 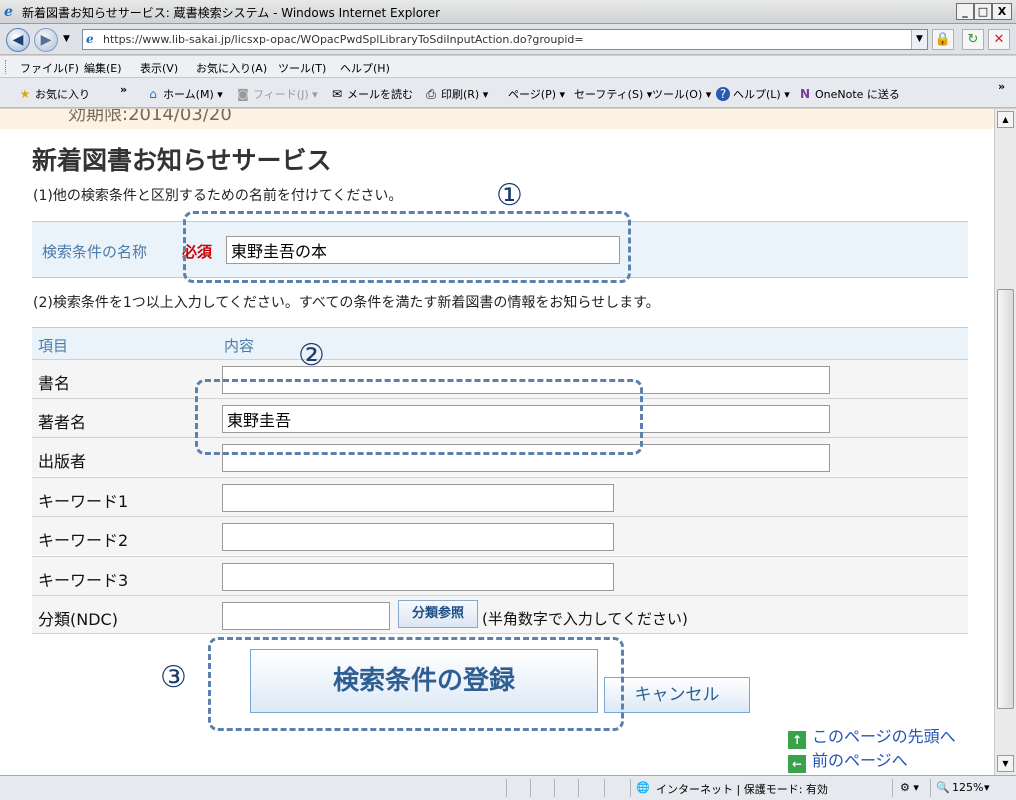 What do you see at coordinates (49, 68) in the screenshot?
I see `menu-file: ファイル(F)` at bounding box center [49, 68].